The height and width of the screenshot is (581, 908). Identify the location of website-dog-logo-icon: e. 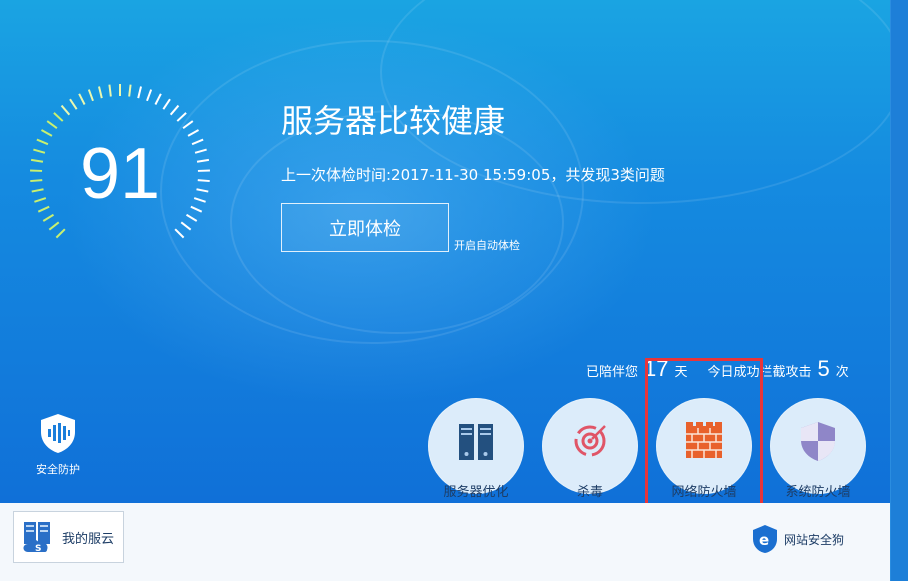
(765, 539).